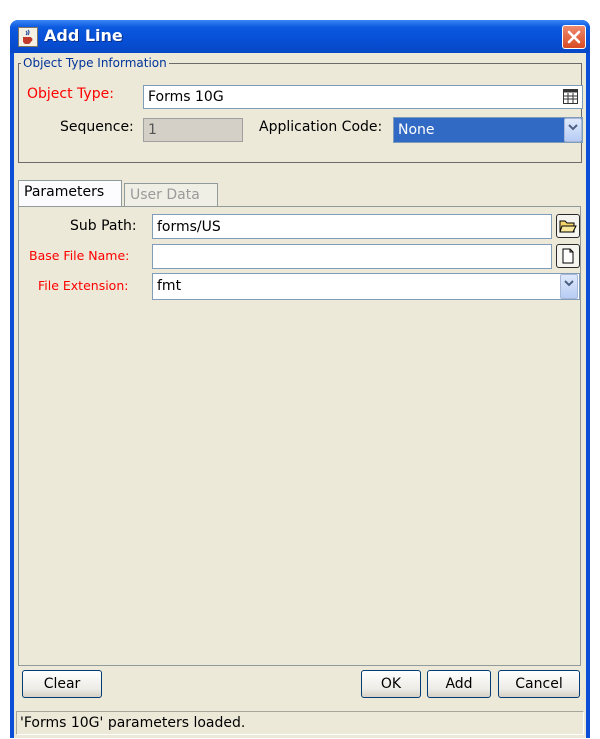  Describe the element at coordinates (165, 195) in the screenshot. I see `tab-user-data-label: User Data` at that location.